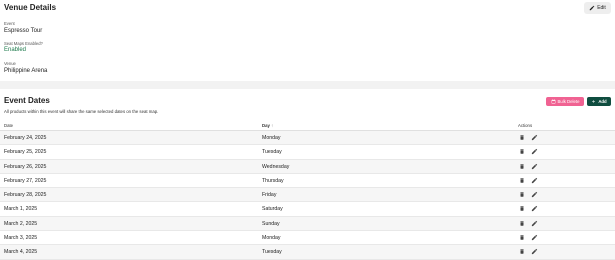 This screenshot has height=260, width=615. I want to click on plus-icon, so click(593, 101).